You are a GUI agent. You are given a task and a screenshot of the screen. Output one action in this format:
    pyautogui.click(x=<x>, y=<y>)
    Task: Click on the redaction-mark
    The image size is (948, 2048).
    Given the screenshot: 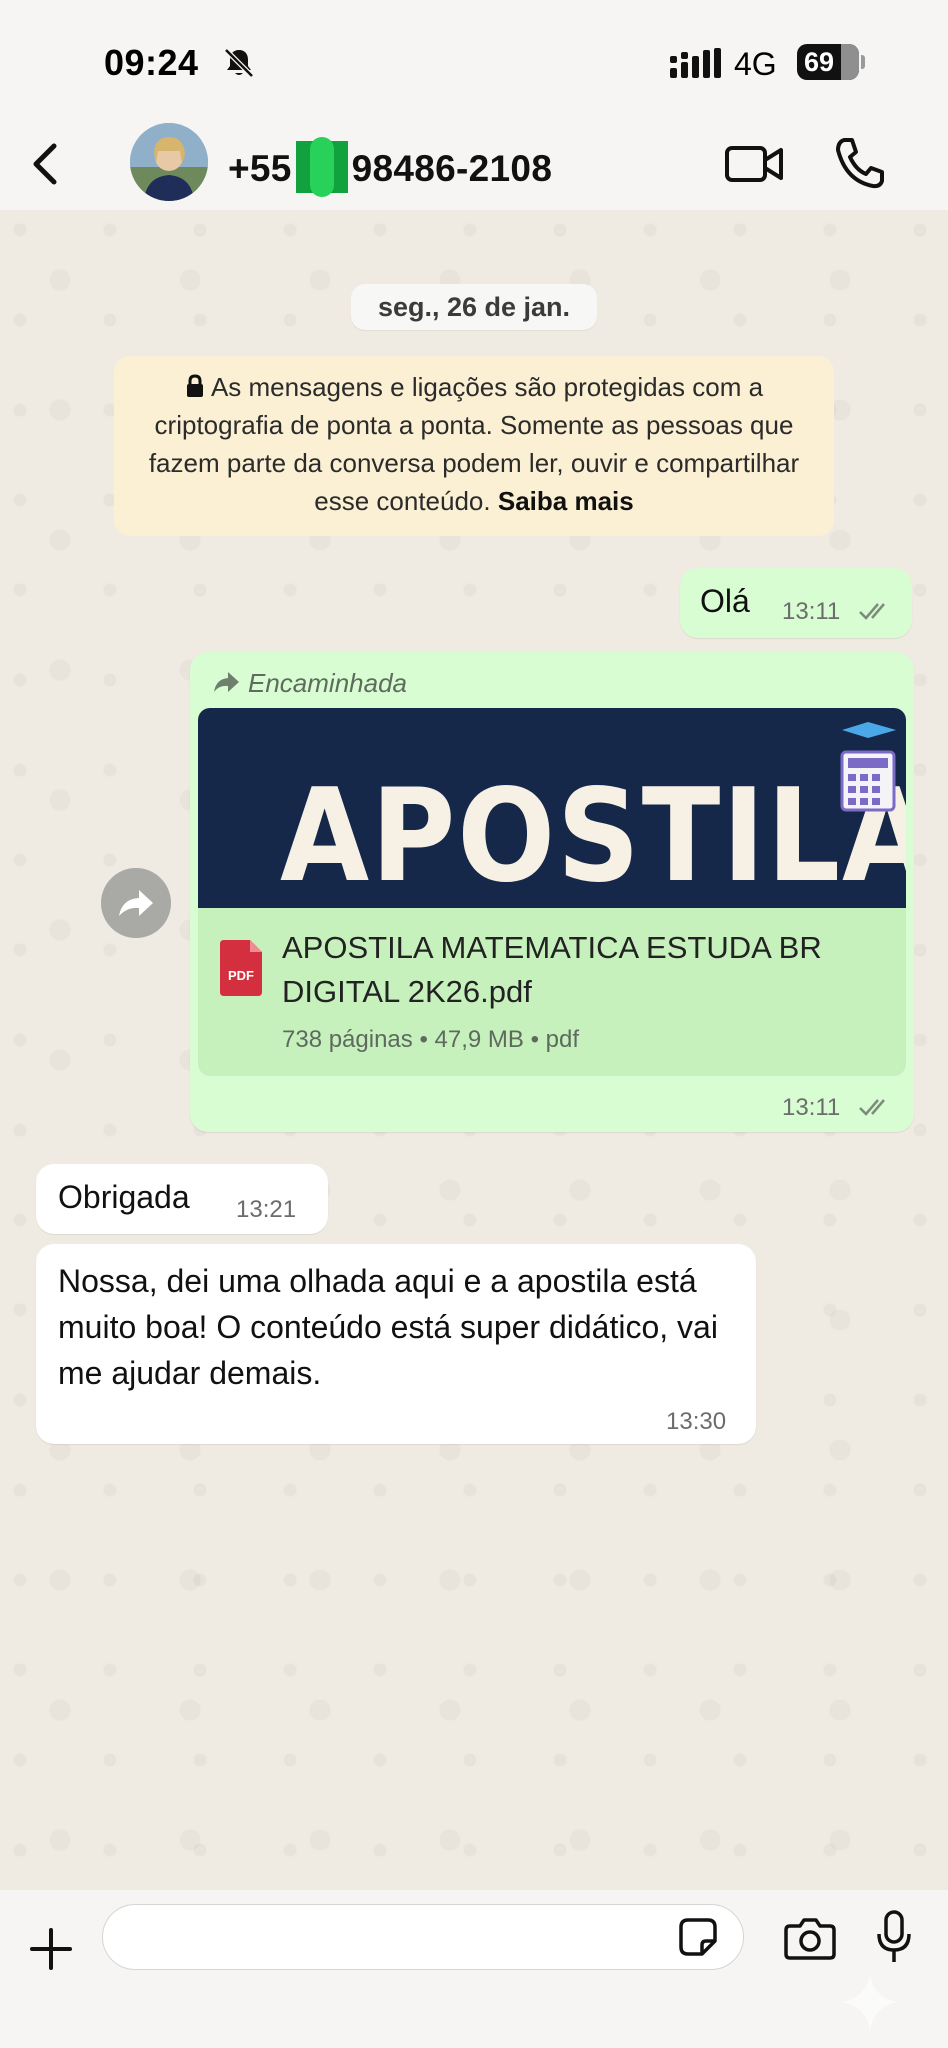 What is the action you would take?
    pyautogui.click(x=321, y=167)
    